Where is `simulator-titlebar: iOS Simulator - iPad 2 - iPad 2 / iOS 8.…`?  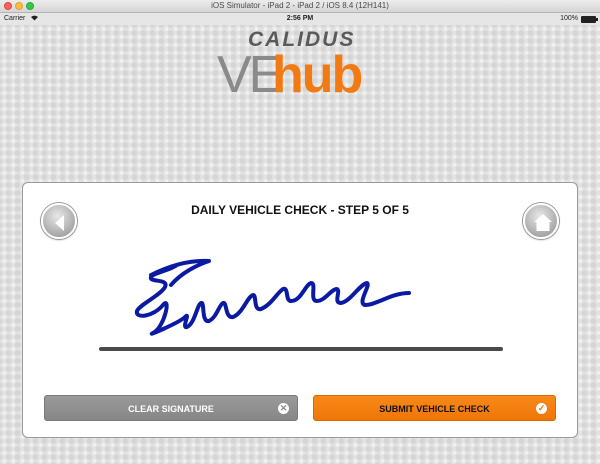 simulator-titlebar: iOS Simulator - iPad 2 - iPad 2 / iOS 8.… is located at coordinates (300, 6).